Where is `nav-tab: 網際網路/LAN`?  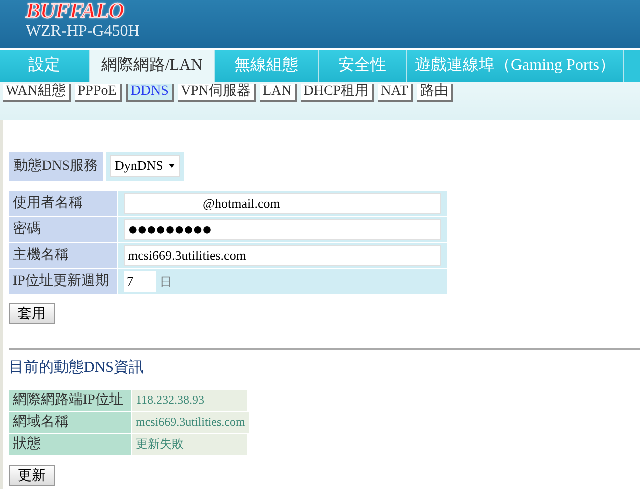 nav-tab: 網際網路/LAN is located at coordinates (152, 66).